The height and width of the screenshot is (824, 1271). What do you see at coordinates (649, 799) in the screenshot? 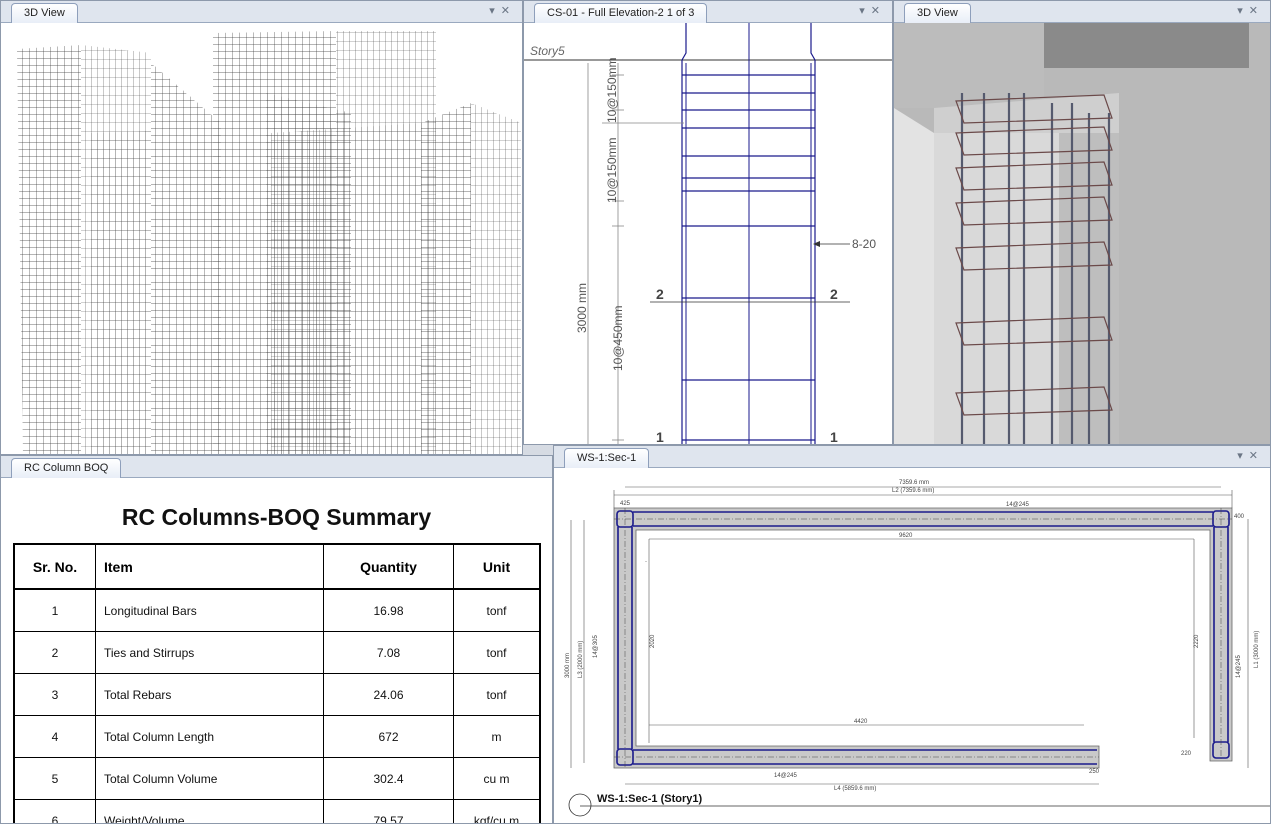
I see `section-caption: WS-1:Sec-1 (Story1)` at bounding box center [649, 799].